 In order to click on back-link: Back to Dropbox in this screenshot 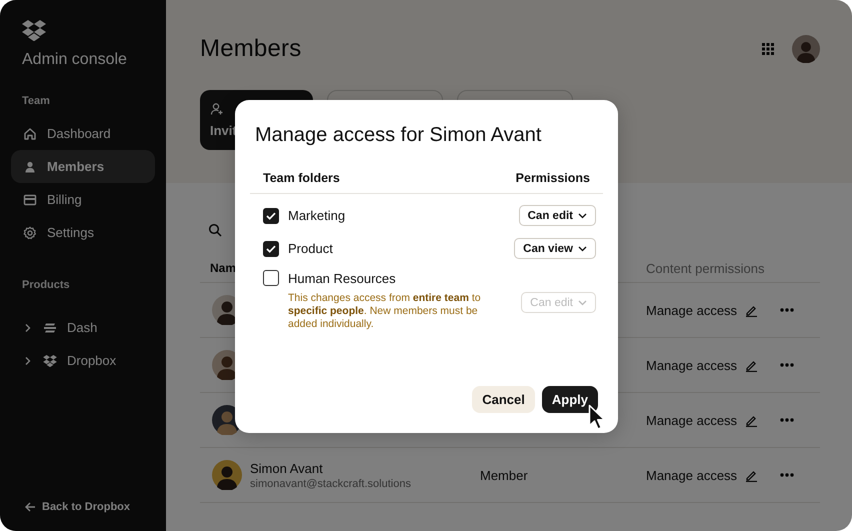, I will do `click(90, 507)`.